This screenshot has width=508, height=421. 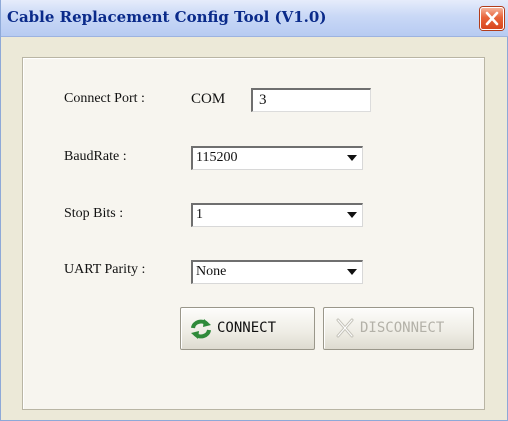 What do you see at coordinates (105, 269) in the screenshot?
I see `uart-parity-label: UART Parity :` at bounding box center [105, 269].